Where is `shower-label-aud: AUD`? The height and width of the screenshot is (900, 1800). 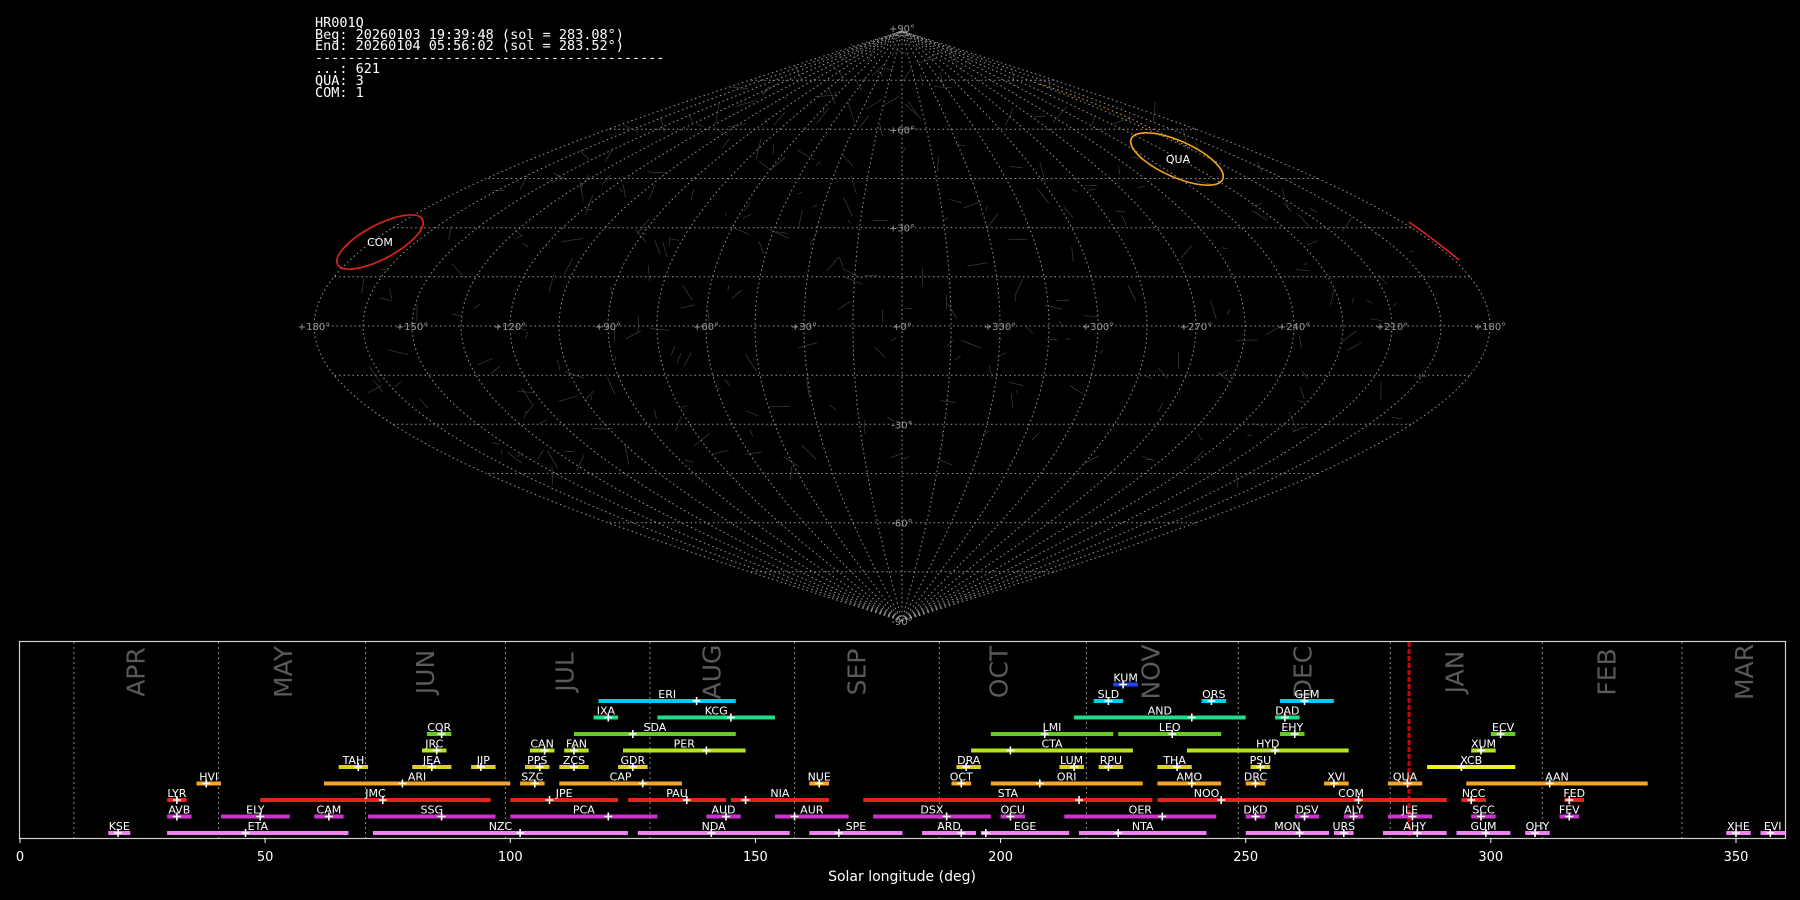 shower-label-aud: AUD is located at coordinates (723, 810).